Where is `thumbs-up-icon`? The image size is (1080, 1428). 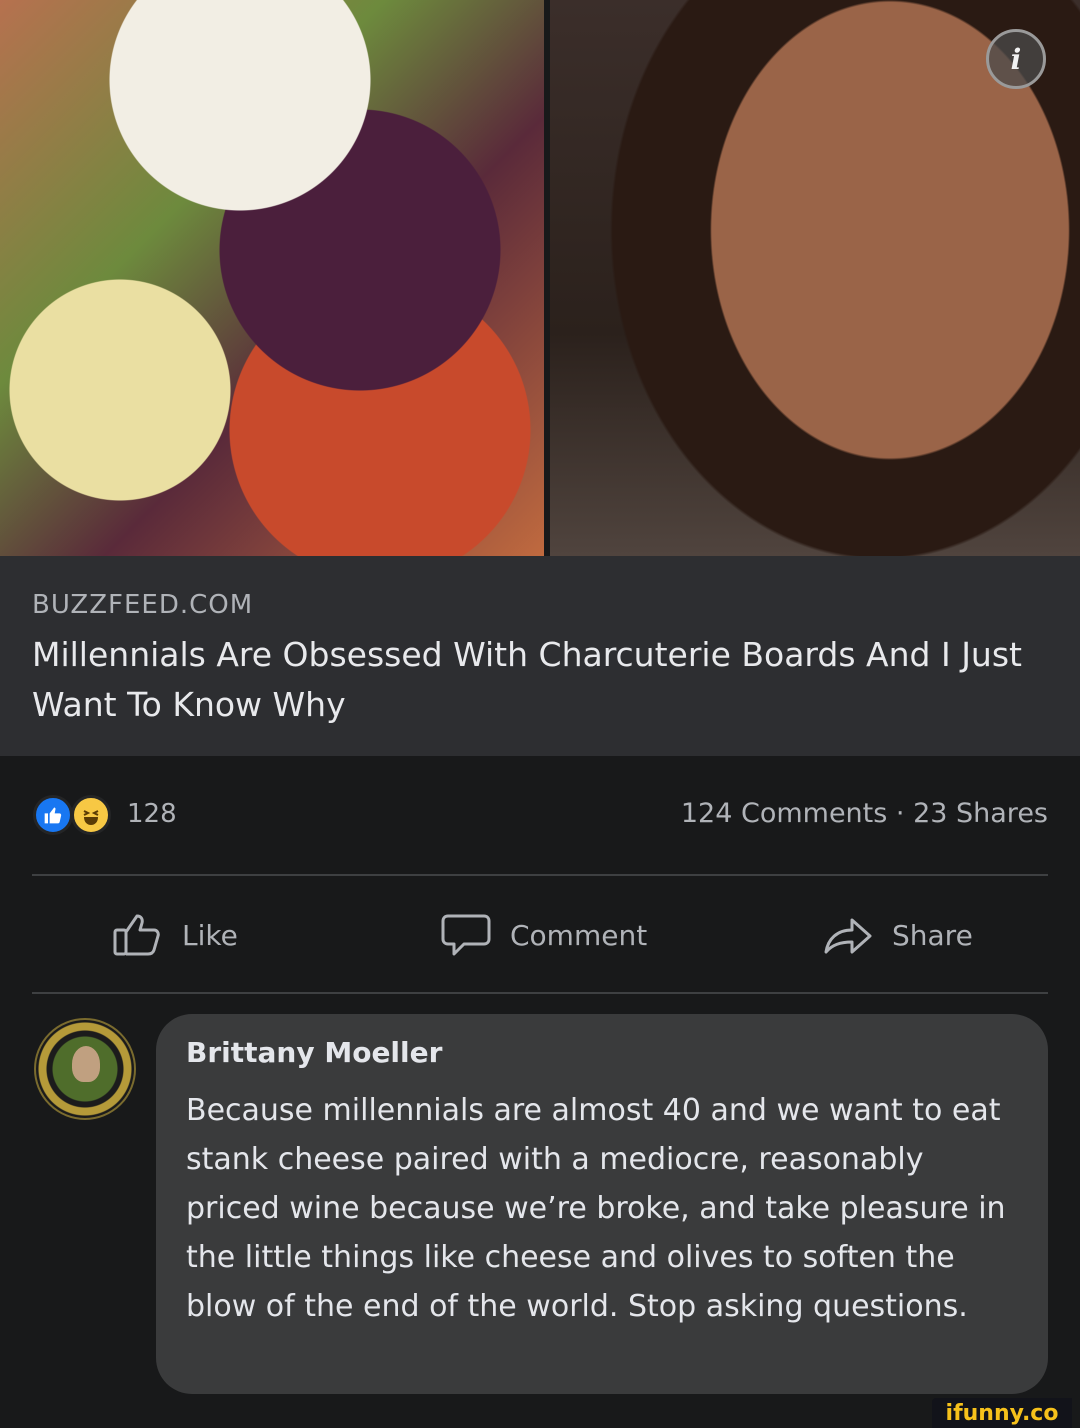 thumbs-up-icon is located at coordinates (136, 935).